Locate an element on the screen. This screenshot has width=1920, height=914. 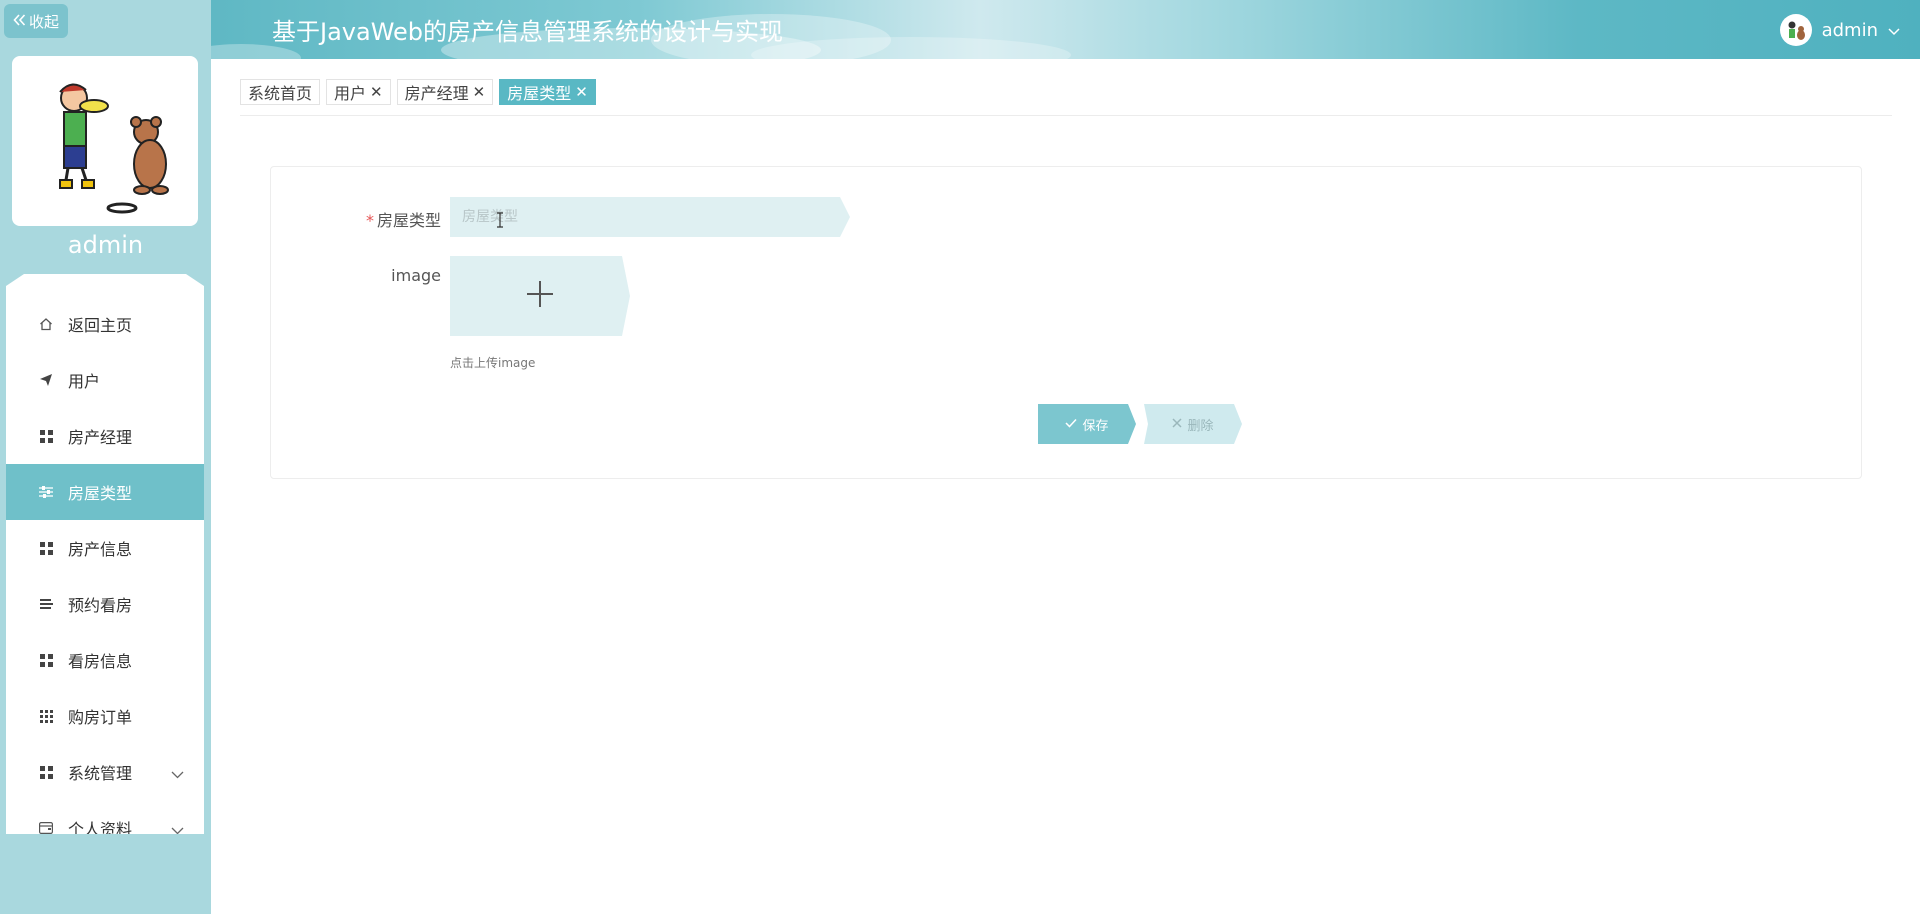
house-type-input is located at coordinates (650, 217).